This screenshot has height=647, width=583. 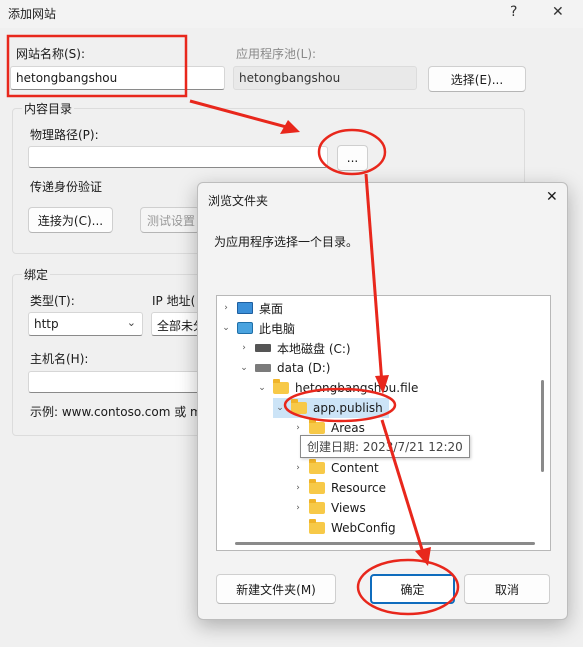 I want to click on tree-item-label: 此电脑, so click(x=277, y=328).